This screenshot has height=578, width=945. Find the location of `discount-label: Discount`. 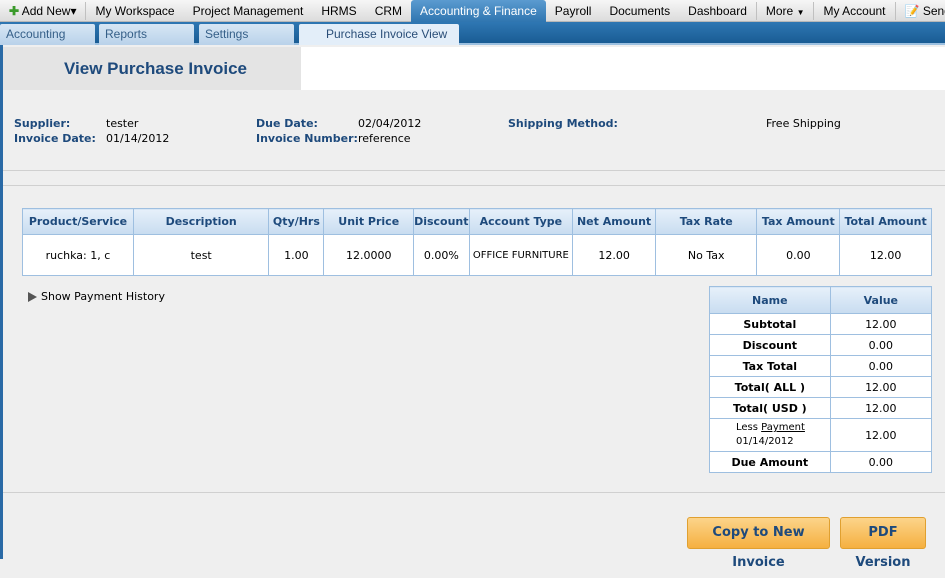

discount-label: Discount is located at coordinates (770, 345).